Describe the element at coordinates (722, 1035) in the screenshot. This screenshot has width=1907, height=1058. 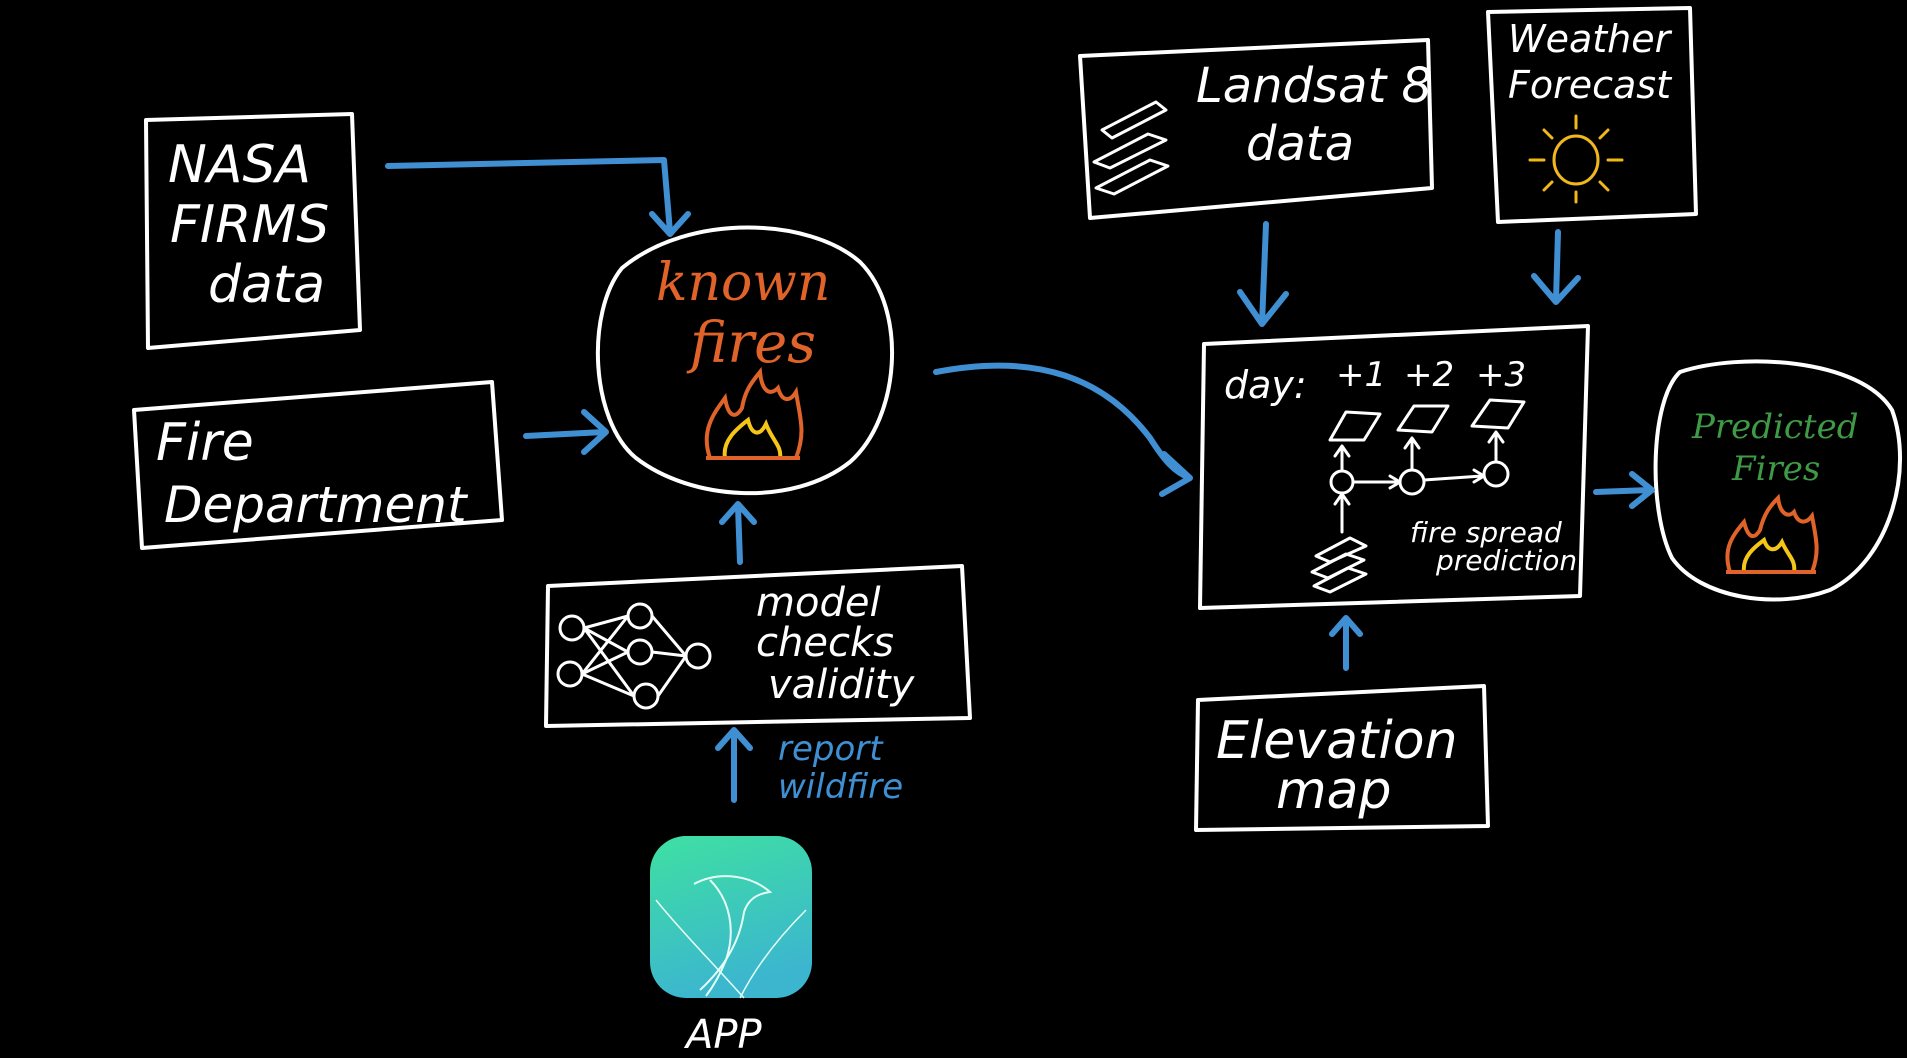
I see `app-label: APP` at that location.